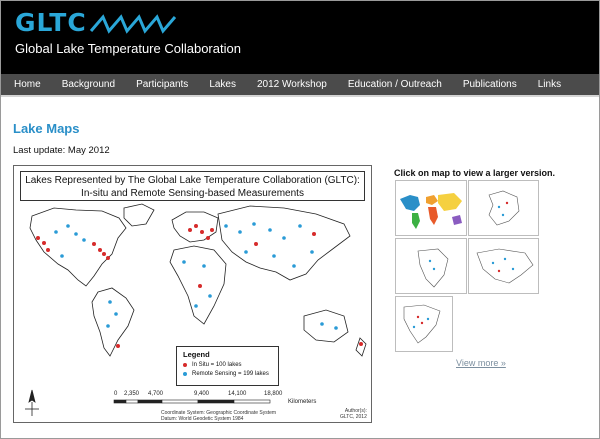 This screenshot has width=600, height=439. Describe the element at coordinates (27, 84) in the screenshot. I see `nav-home: Home` at that location.